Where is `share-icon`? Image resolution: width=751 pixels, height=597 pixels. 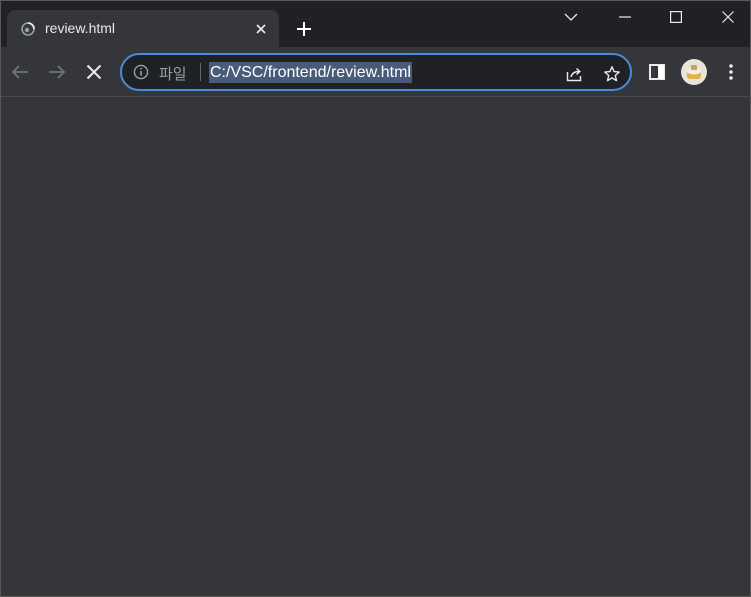 share-icon is located at coordinates (575, 74).